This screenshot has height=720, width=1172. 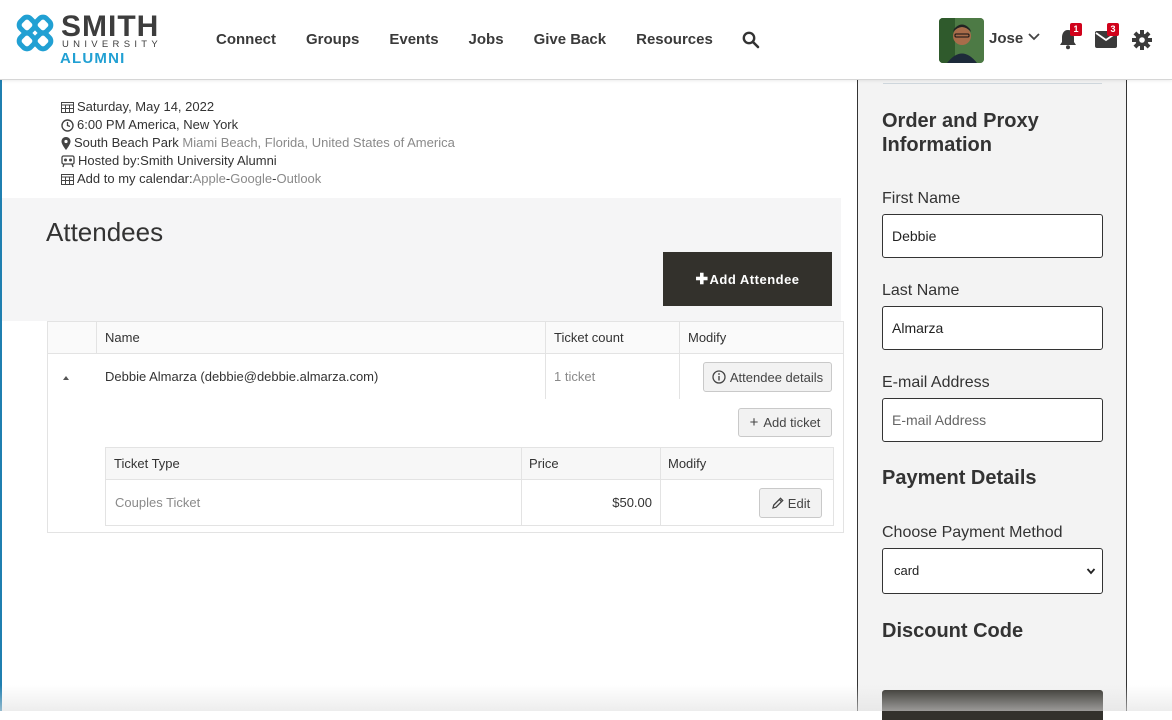 I want to click on col-name: Name, so click(x=122, y=337).